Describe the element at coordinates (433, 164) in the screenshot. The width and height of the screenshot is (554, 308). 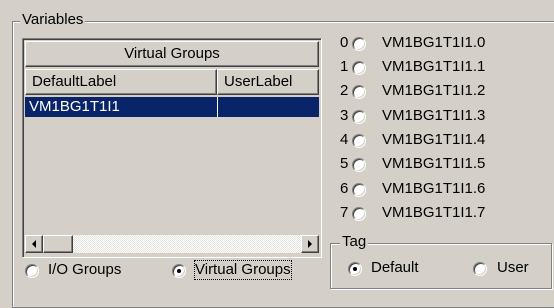
I see `bit-option-label: VM1BG1T1I1.5` at that location.